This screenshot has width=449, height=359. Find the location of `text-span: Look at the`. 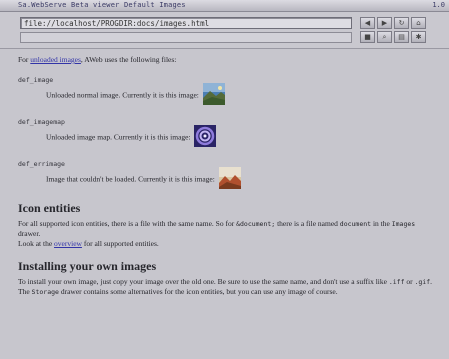

text-span: Look at the is located at coordinates (36, 243).